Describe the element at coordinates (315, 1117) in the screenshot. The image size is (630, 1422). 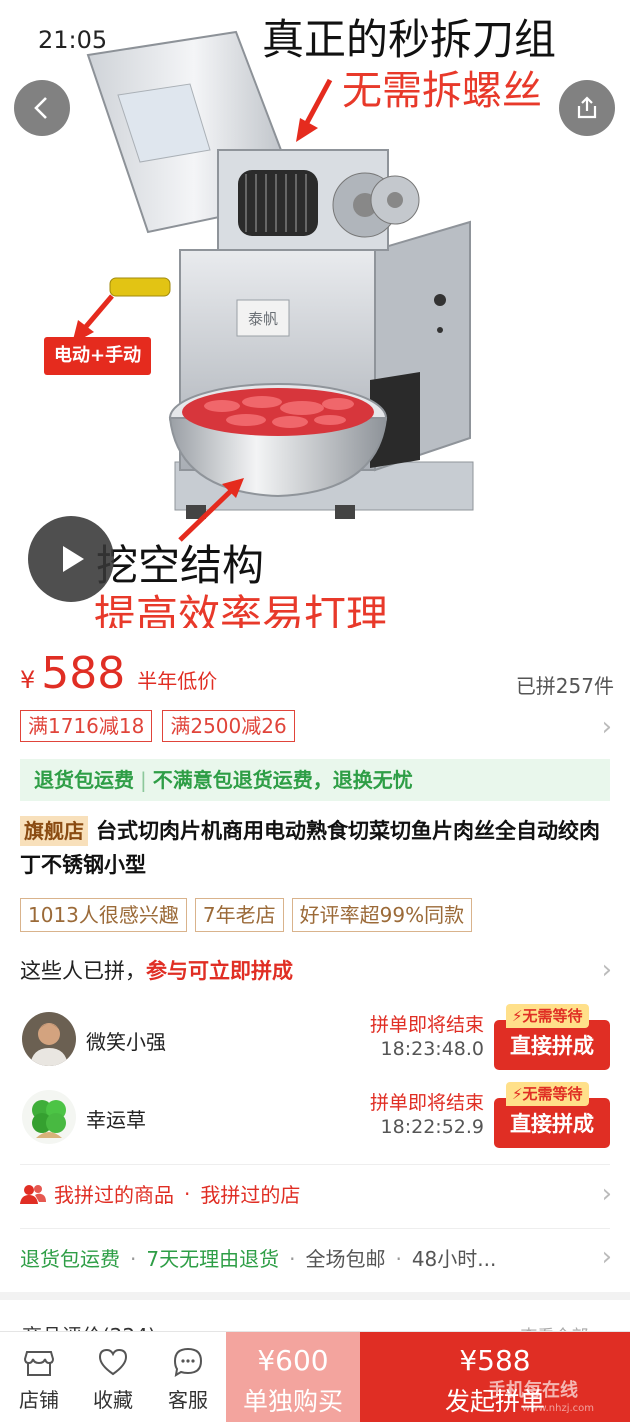
I see `group-buy-row: 幸运草 拼单即将结束 18:22:52.9 直接拼成 ⚡无需等待` at that location.